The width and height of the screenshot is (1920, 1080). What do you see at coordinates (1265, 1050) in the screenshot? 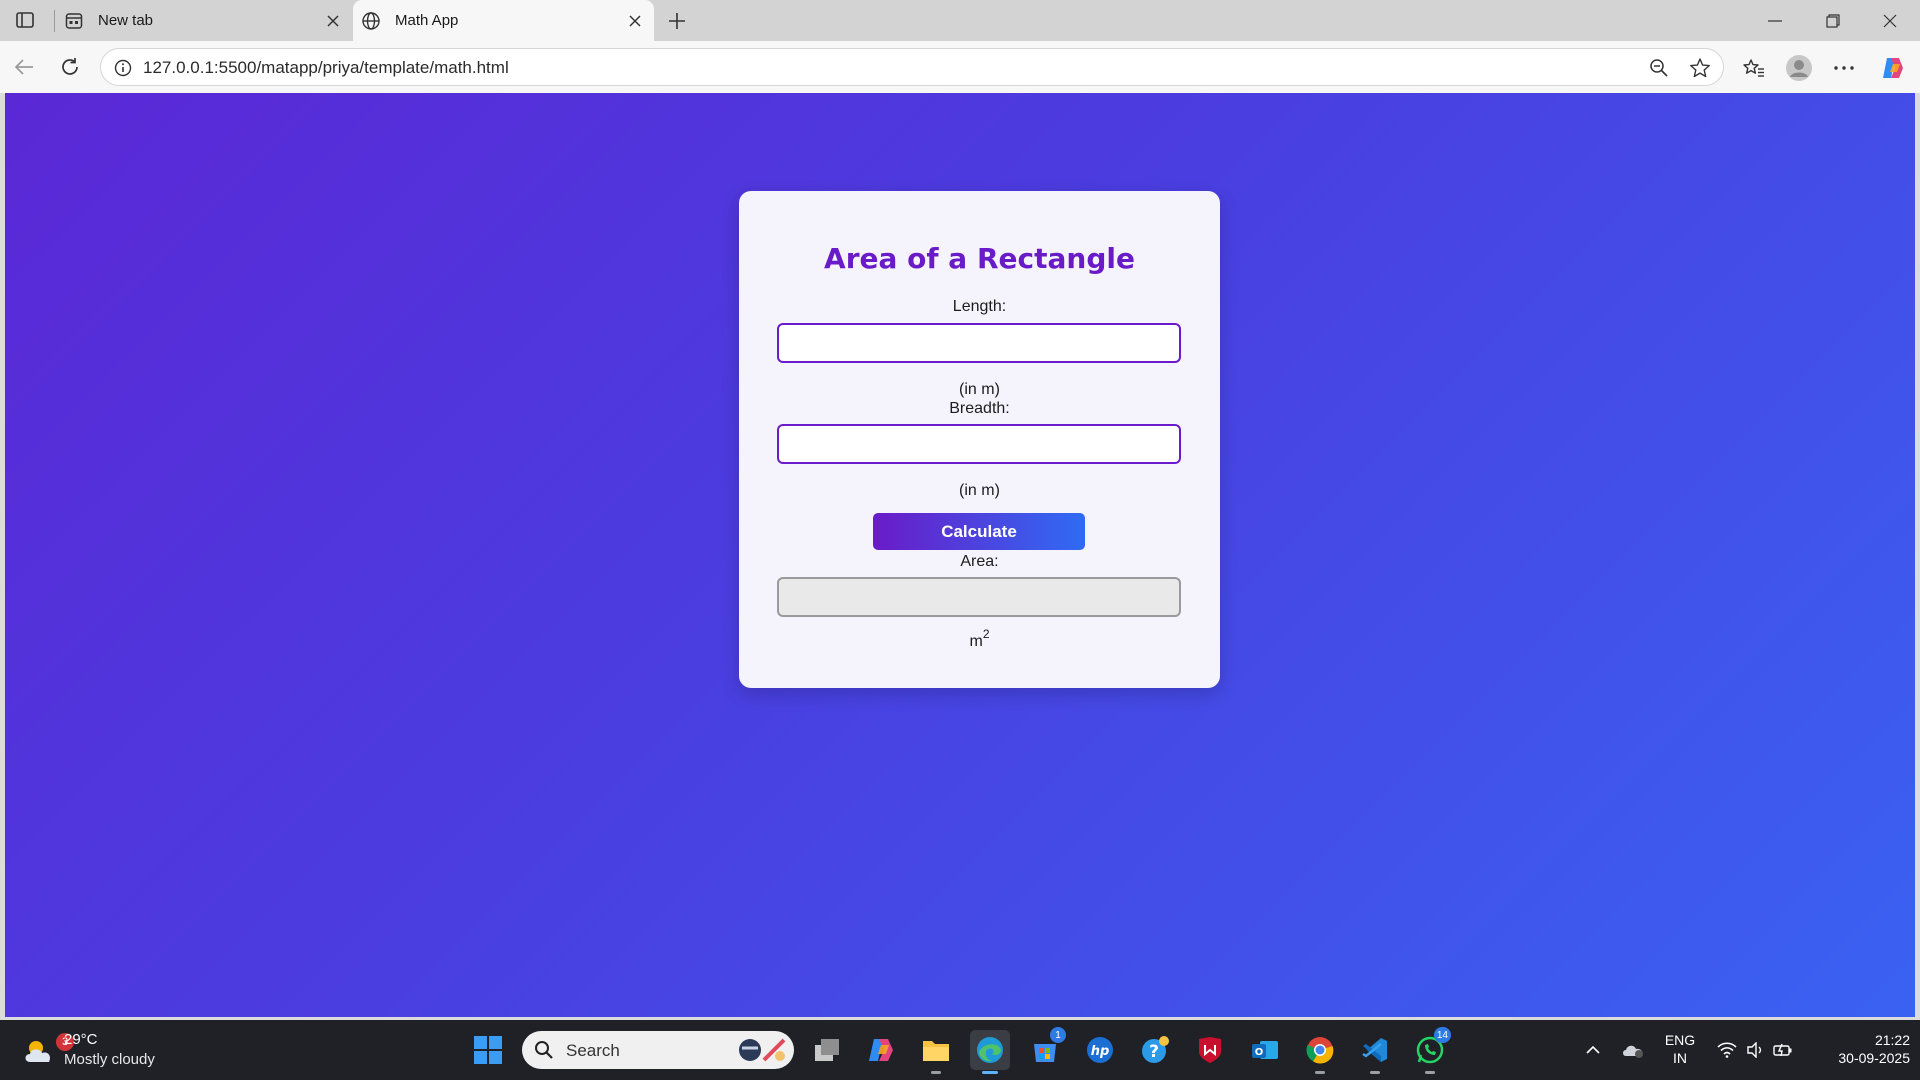
I see `outlook-icon: O` at bounding box center [1265, 1050].